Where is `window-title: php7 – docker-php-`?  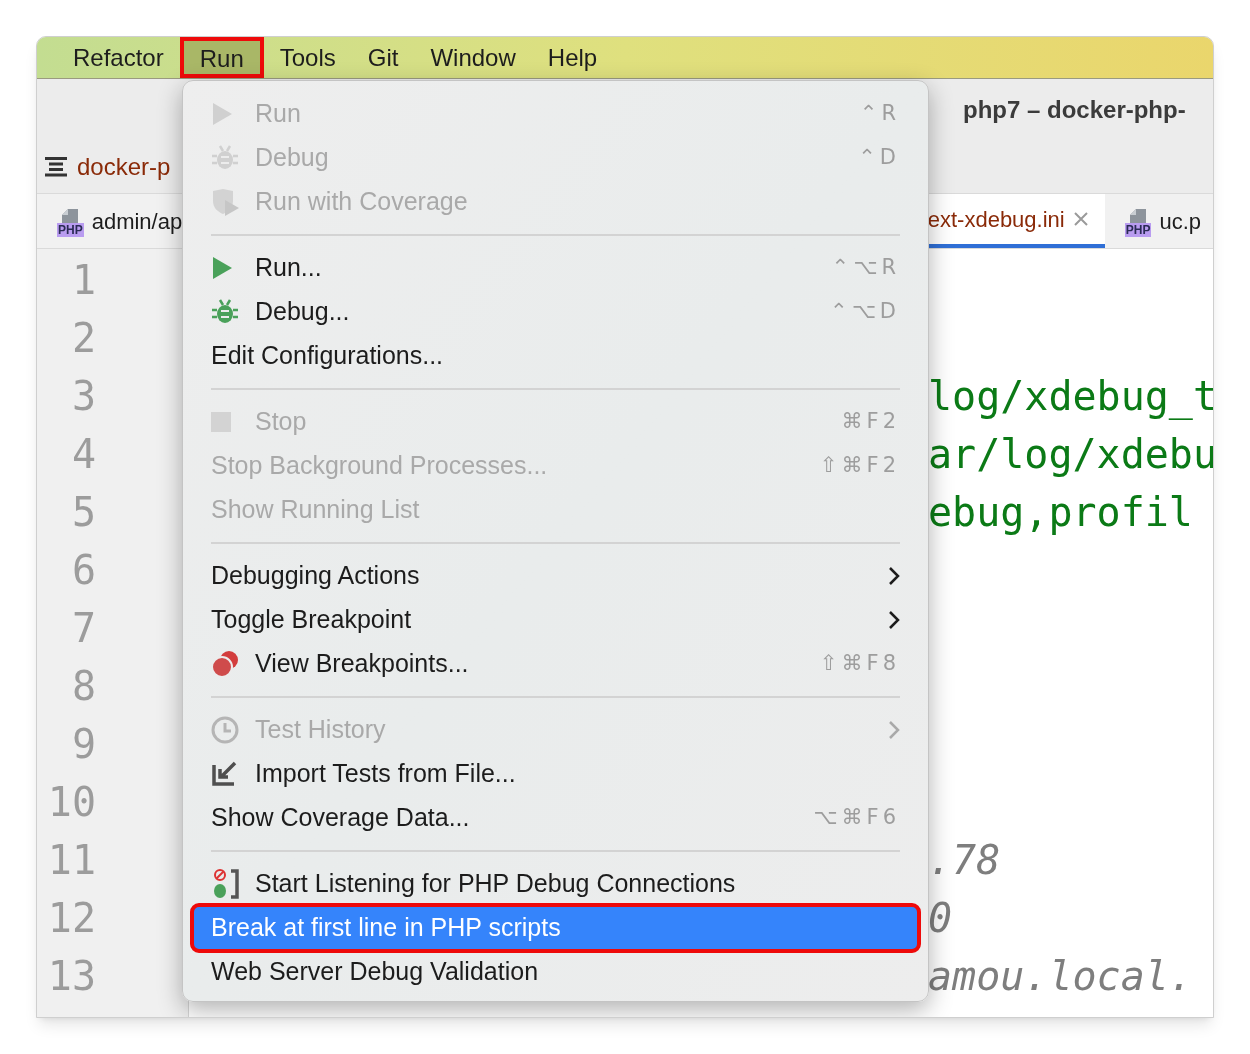 window-title: php7 – docker-php- is located at coordinates (1074, 110).